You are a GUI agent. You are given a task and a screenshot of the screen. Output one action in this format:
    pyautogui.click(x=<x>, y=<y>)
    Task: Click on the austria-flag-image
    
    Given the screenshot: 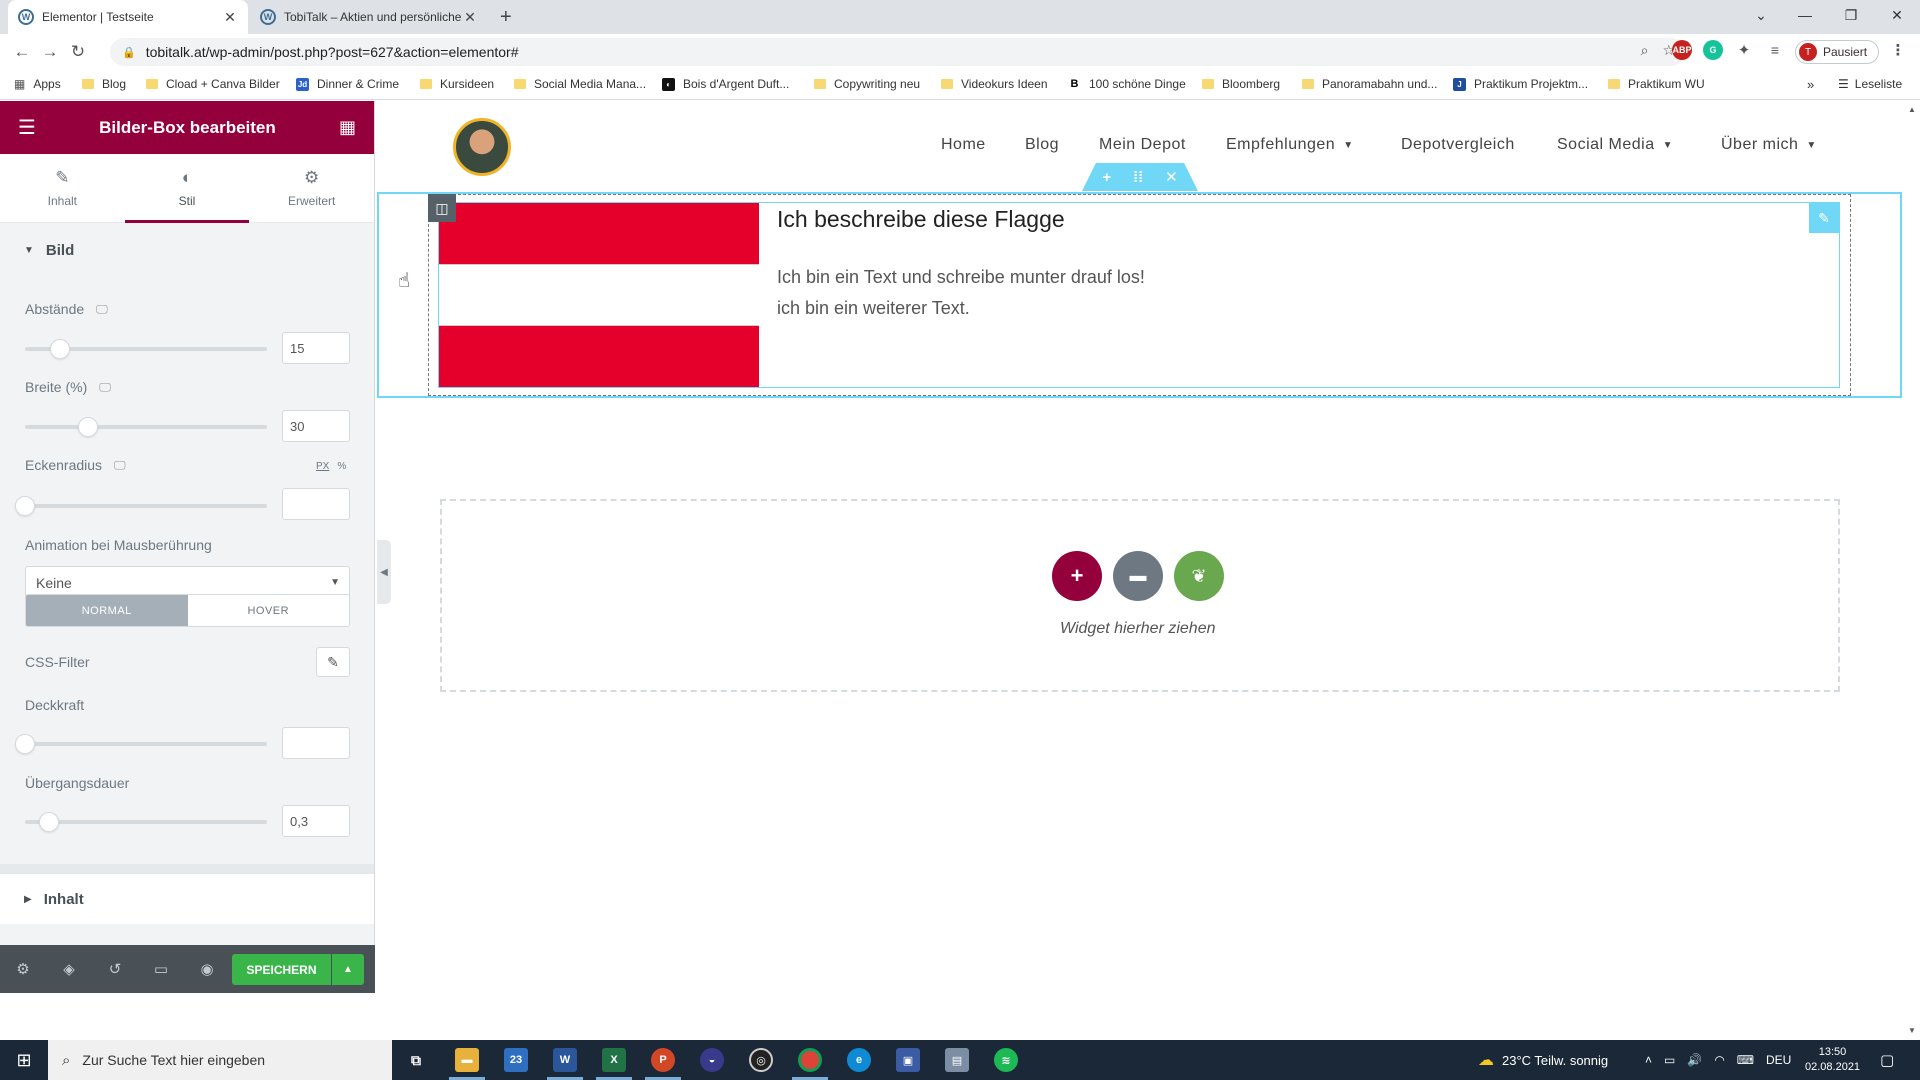 What is the action you would take?
    pyautogui.click(x=599, y=295)
    